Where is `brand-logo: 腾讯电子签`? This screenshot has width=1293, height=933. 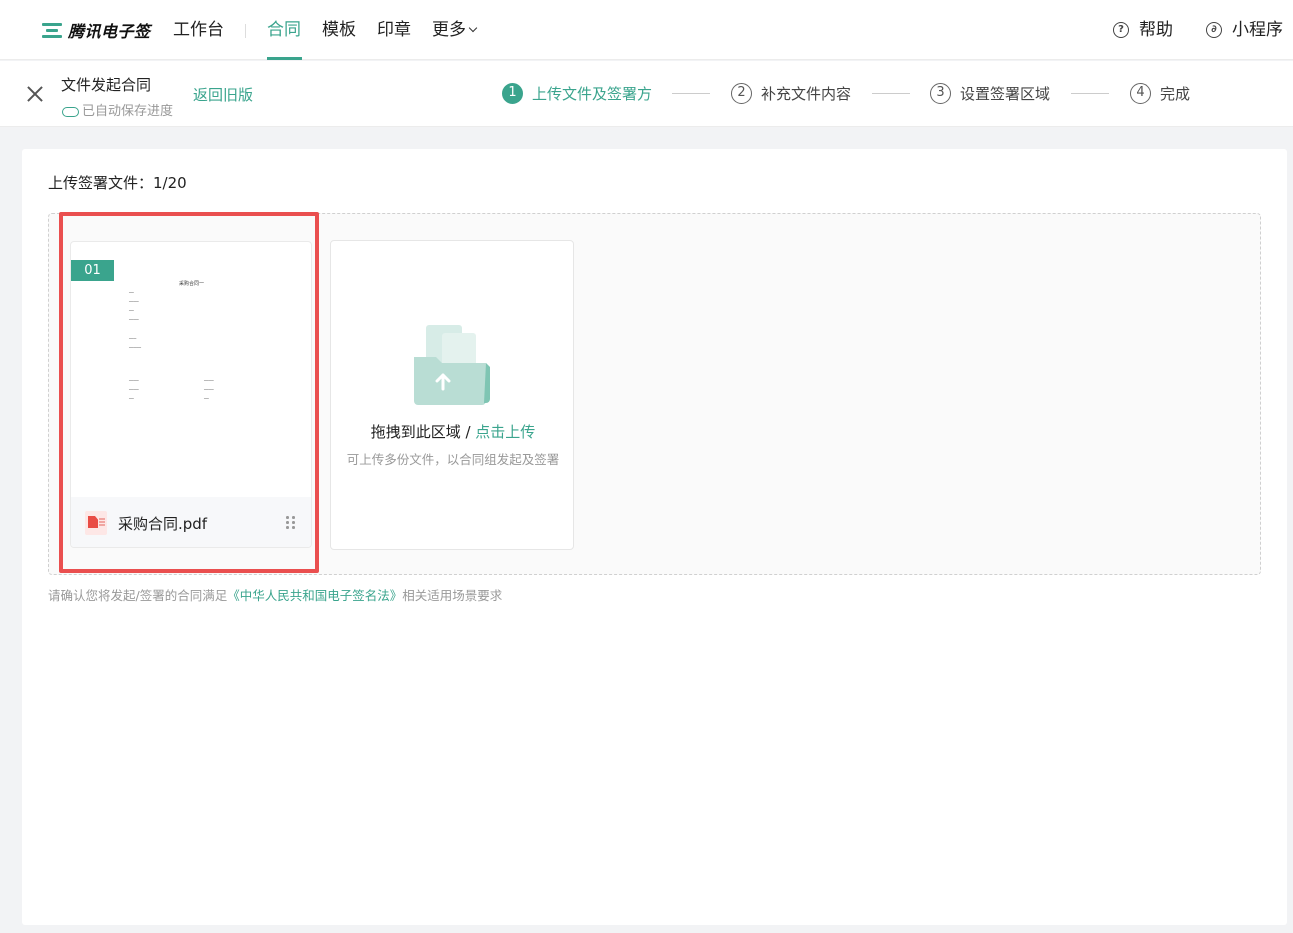
brand-logo: 腾讯电子签 is located at coordinates (96, 30).